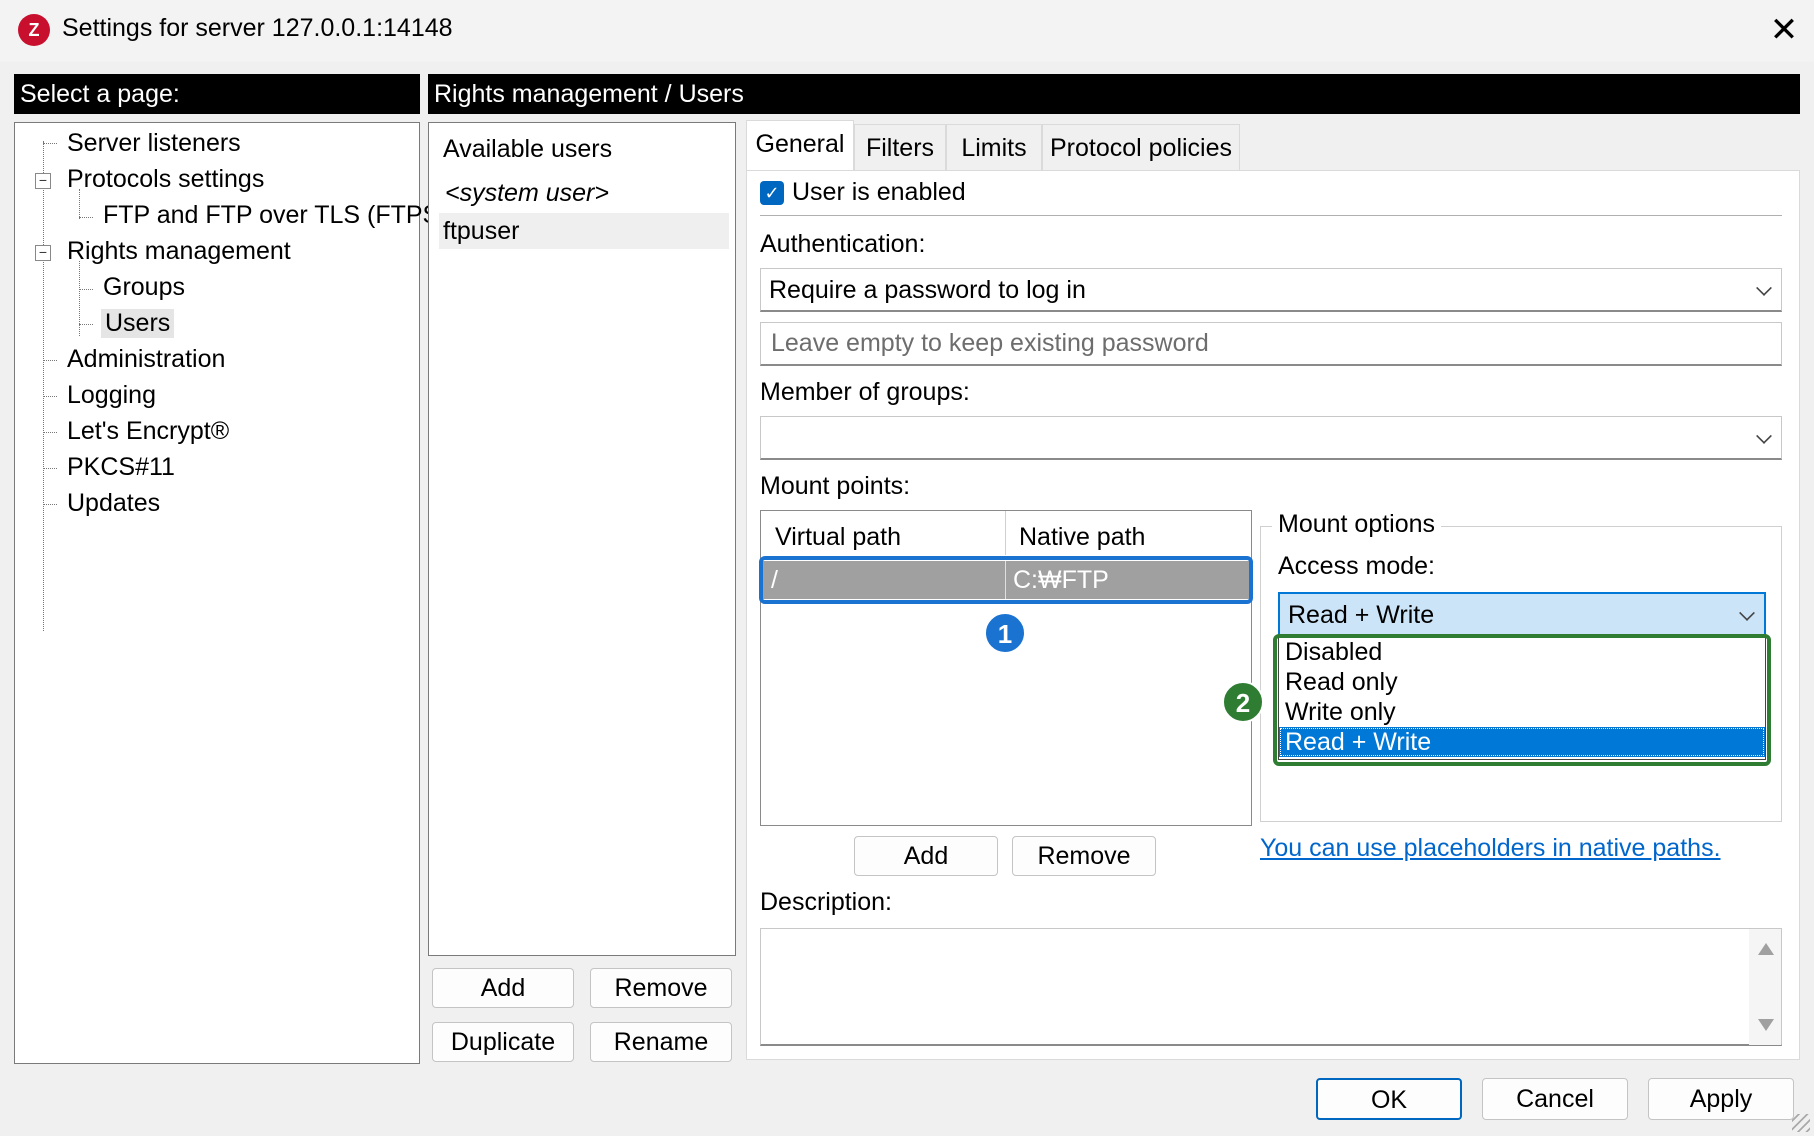  Describe the element at coordinates (1361, 615) in the screenshot. I see `access-mode-value: Read + Write` at that location.